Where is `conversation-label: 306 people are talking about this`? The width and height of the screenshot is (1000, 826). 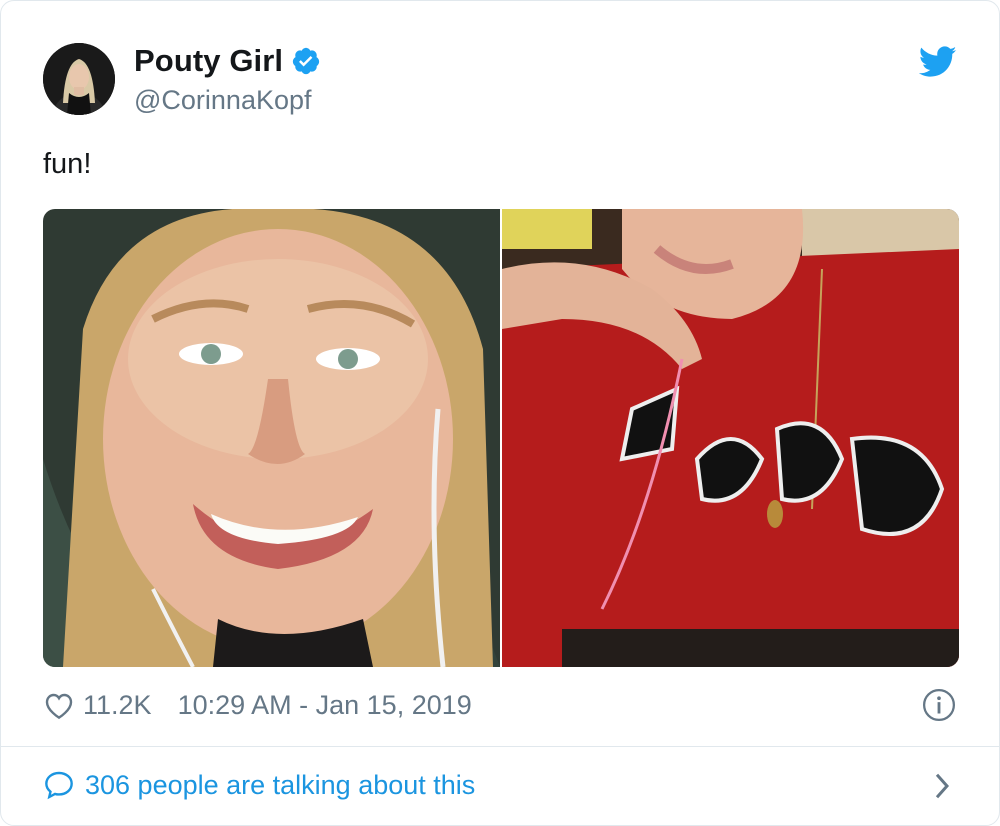 conversation-label: 306 people are talking about this is located at coordinates (280, 785).